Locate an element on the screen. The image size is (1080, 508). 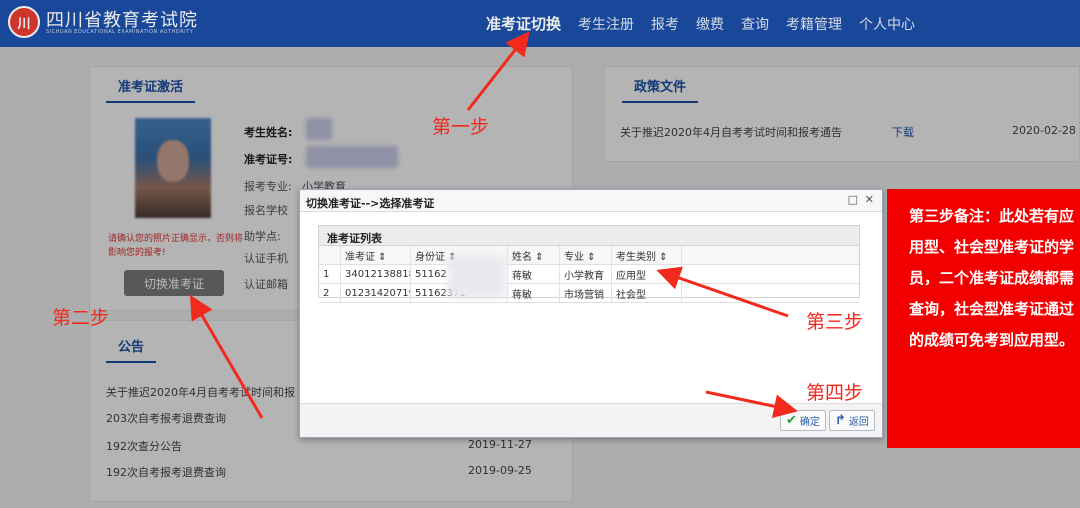
confirm-button: ✔ 确定 is located at coordinates (803, 420).